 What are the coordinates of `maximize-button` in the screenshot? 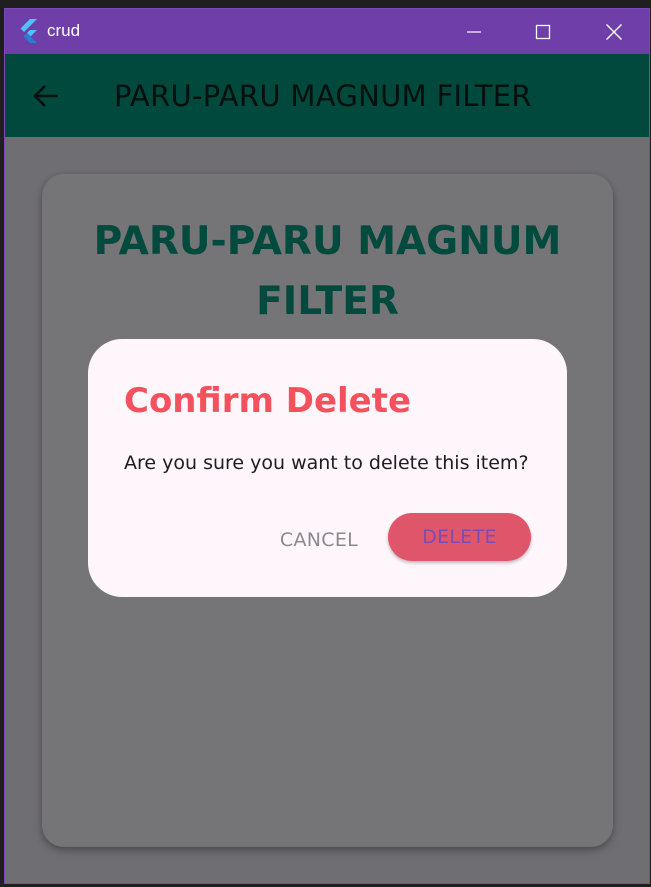 It's located at (543, 31).